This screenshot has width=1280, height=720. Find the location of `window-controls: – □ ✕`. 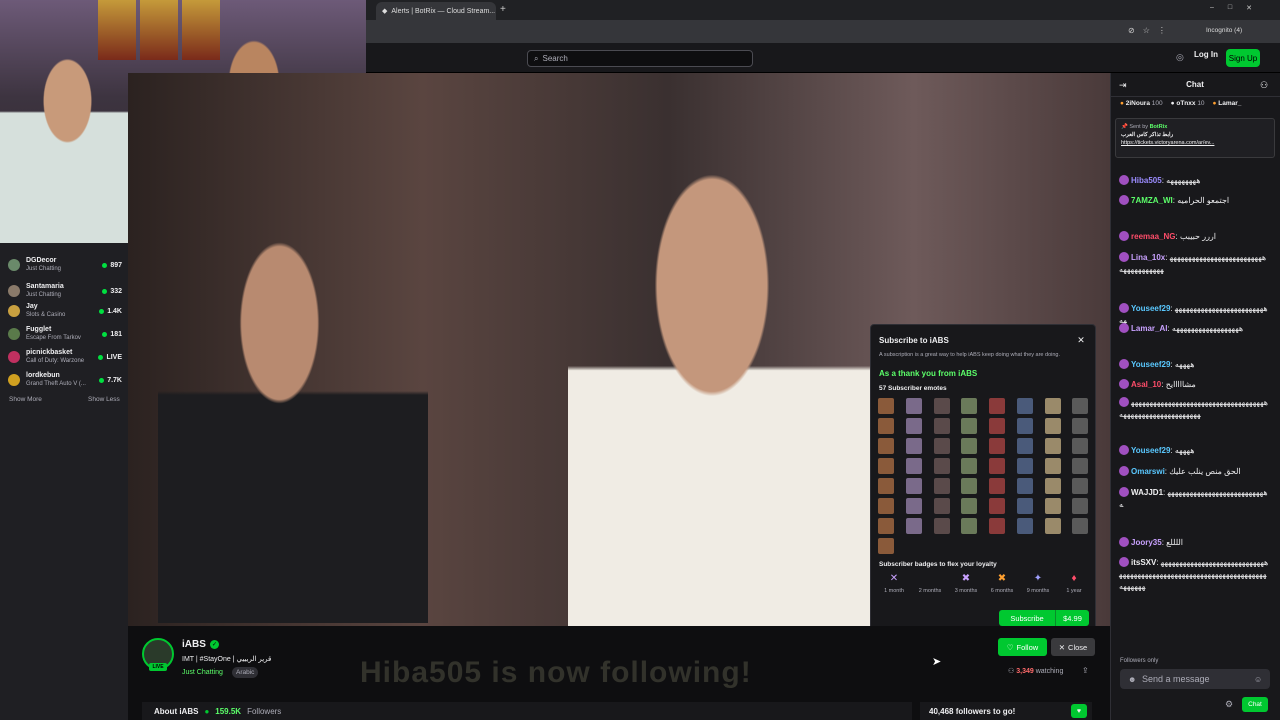

window-controls: – □ ✕ is located at coordinates (1231, 8).